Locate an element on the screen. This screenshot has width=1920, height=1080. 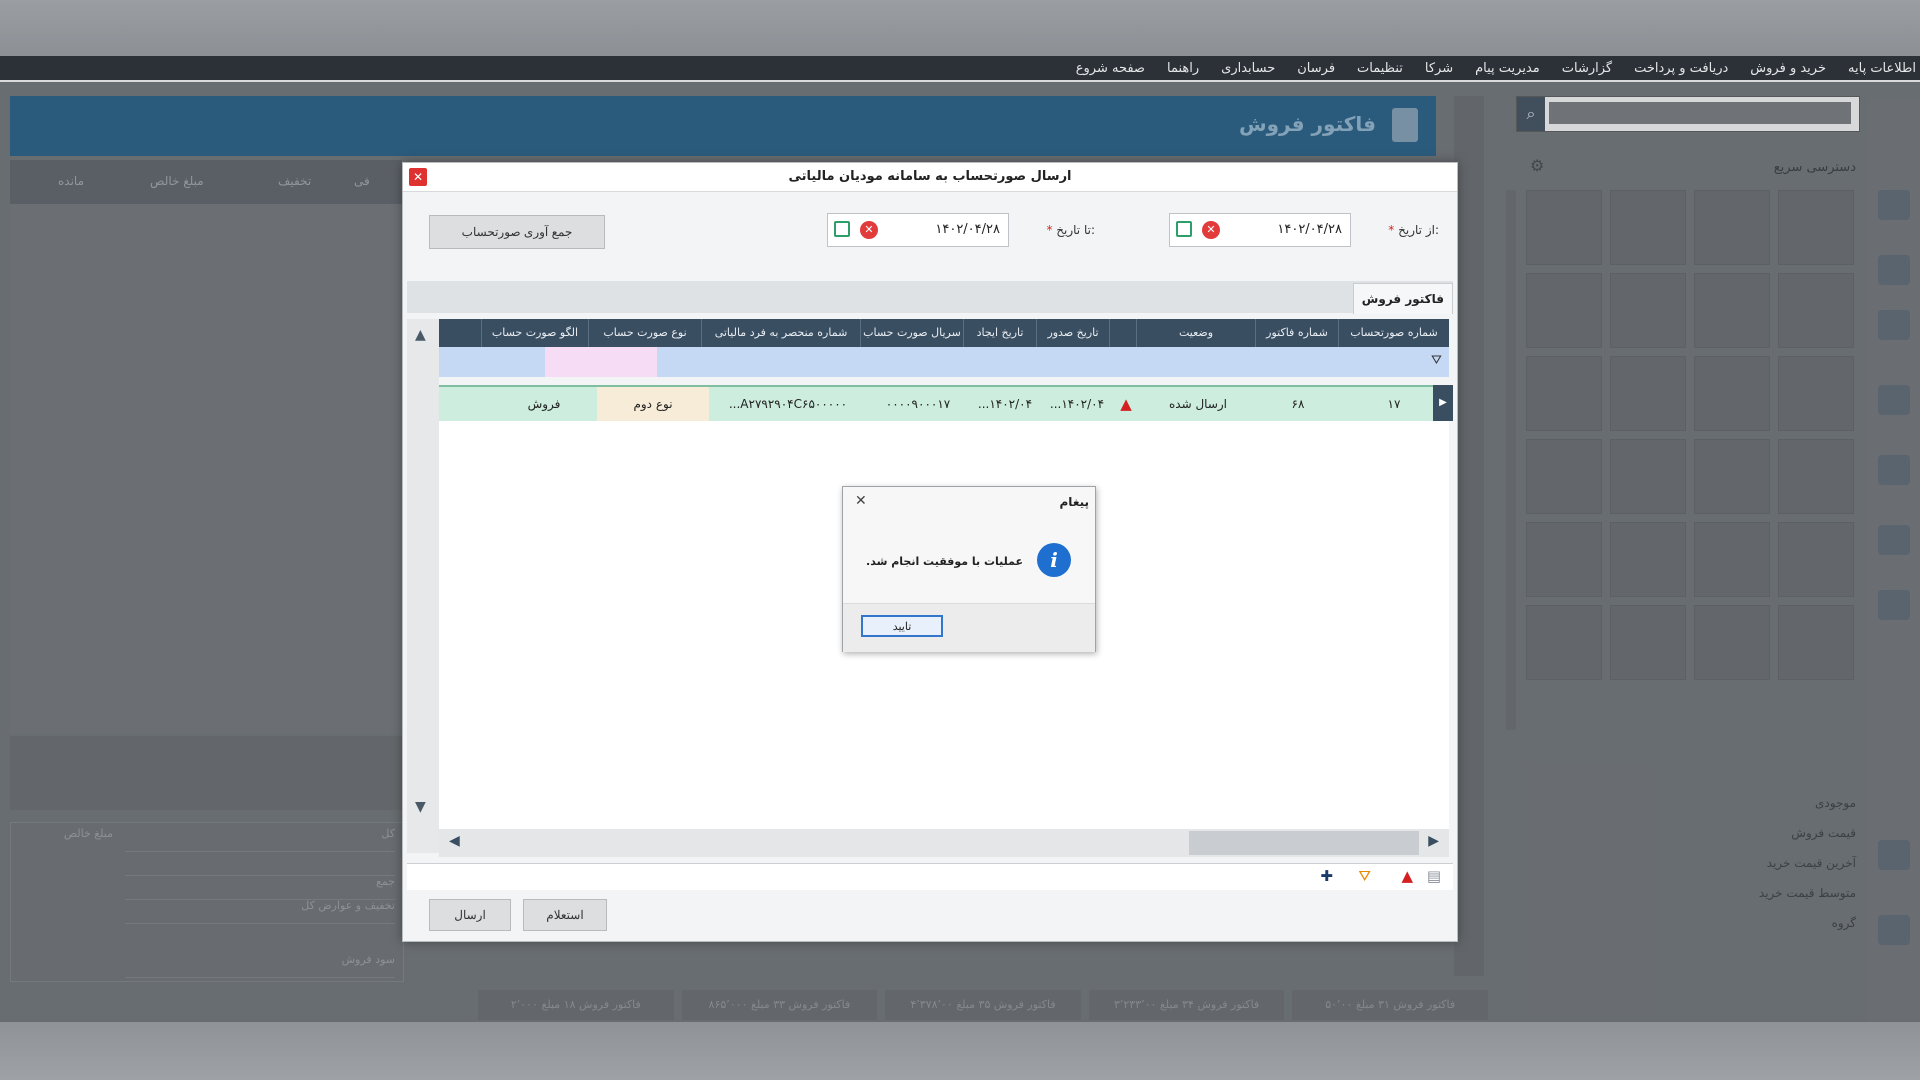
from-date-label: * از تاریخ: is located at coordinates (1413, 230).